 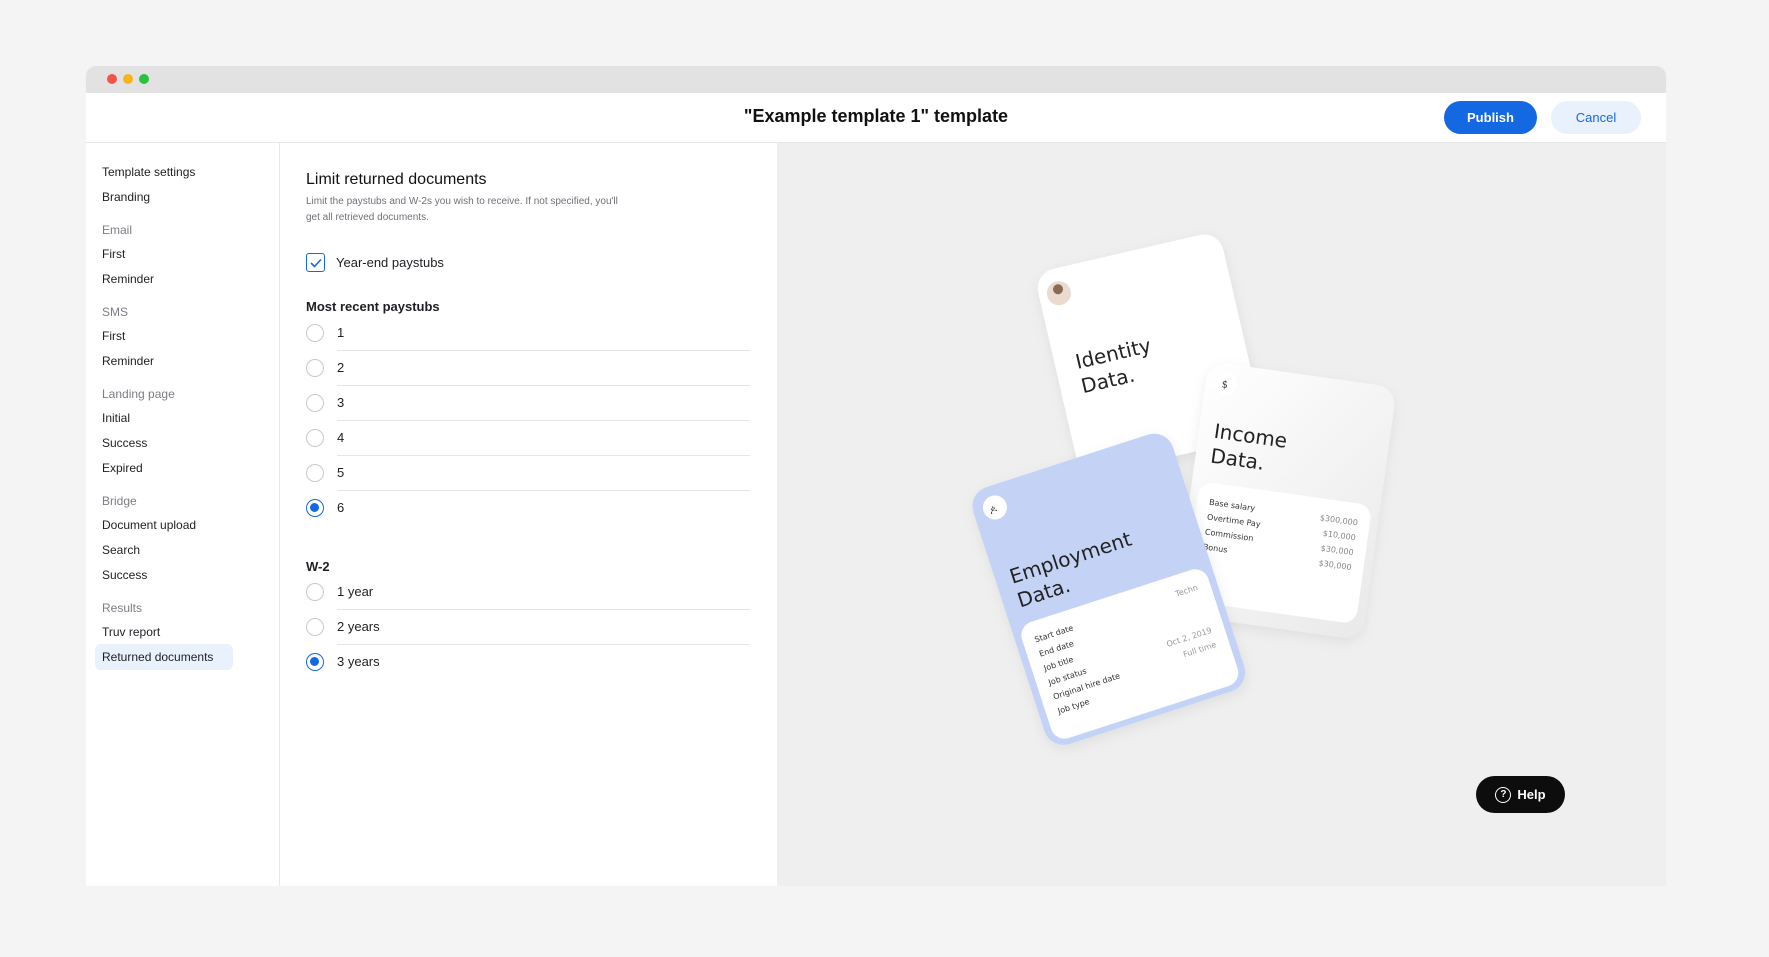 I want to click on w2-option-3-years: 3 years, so click(x=528, y=662).